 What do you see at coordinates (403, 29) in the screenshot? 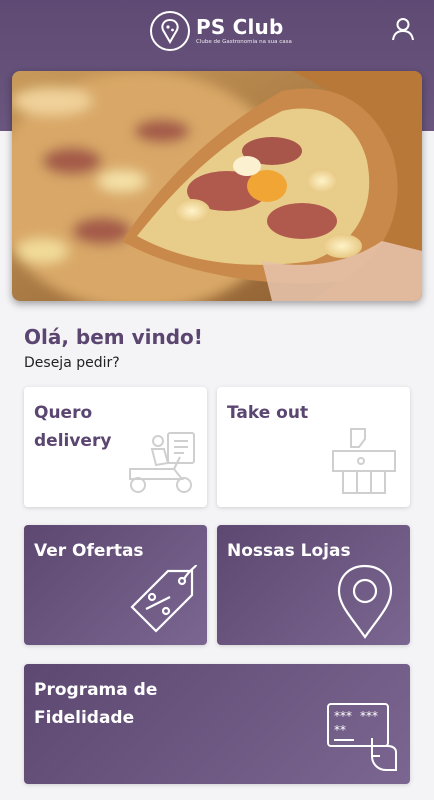
I see `user-icon` at bounding box center [403, 29].